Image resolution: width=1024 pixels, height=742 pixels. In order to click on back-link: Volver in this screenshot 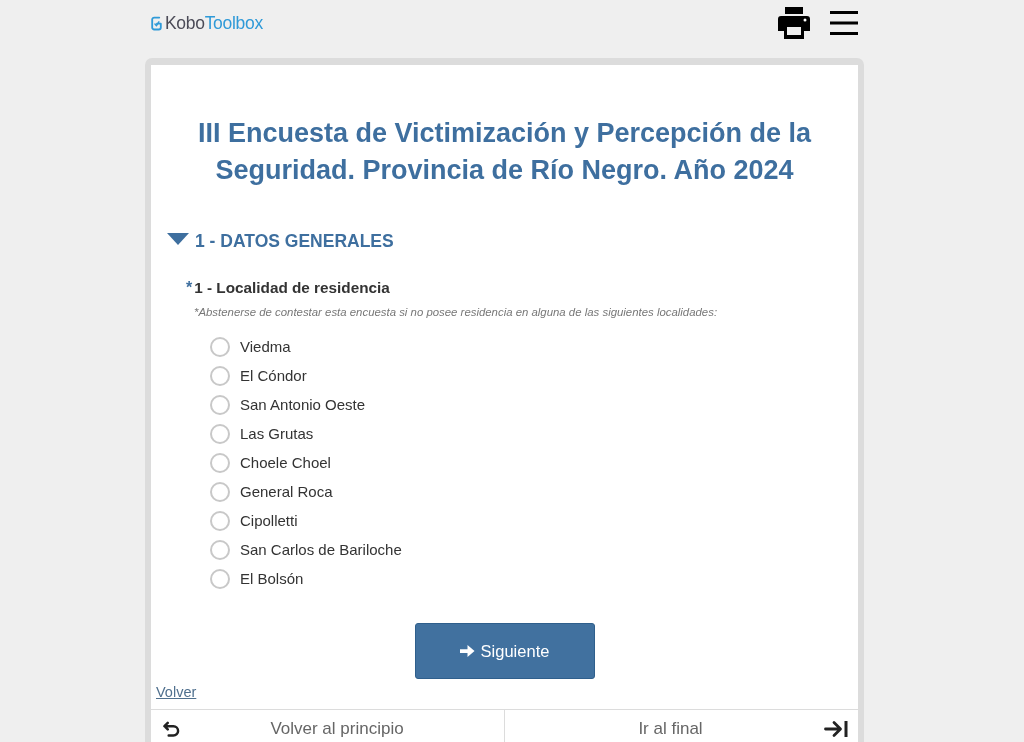, I will do `click(176, 692)`.